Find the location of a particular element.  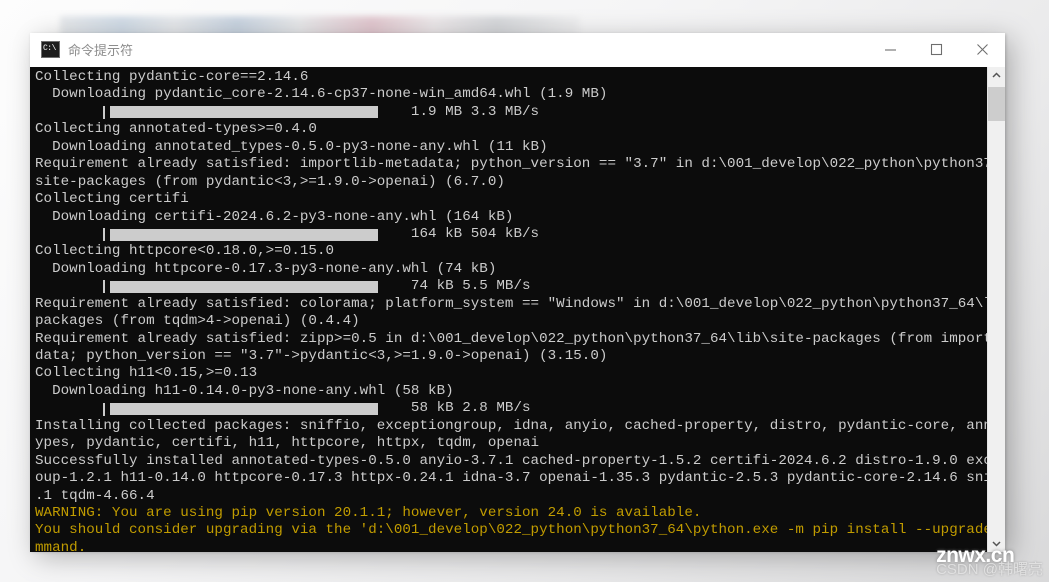

chevron-down-icon is located at coordinates (996, 543).